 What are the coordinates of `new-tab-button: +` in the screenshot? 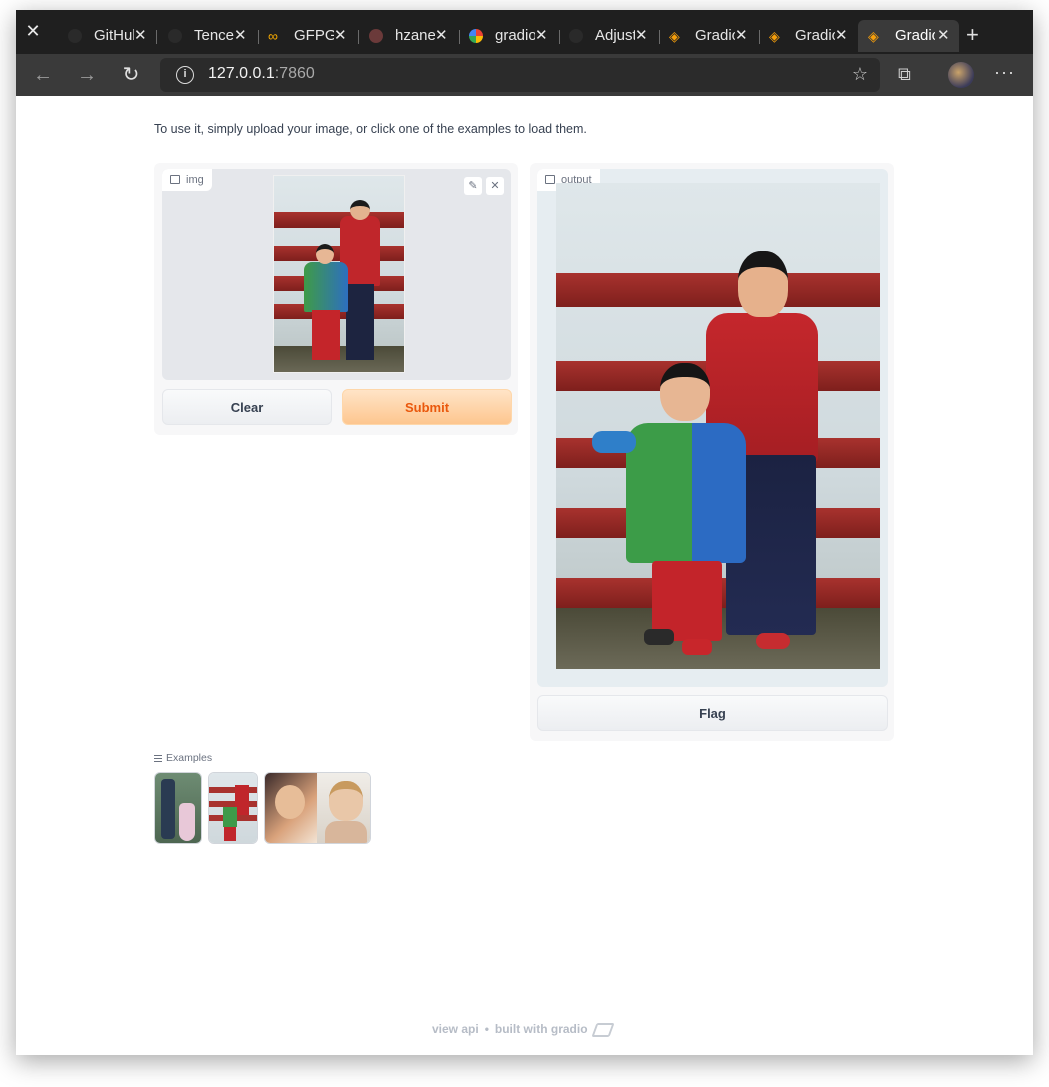 It's located at (972, 35).